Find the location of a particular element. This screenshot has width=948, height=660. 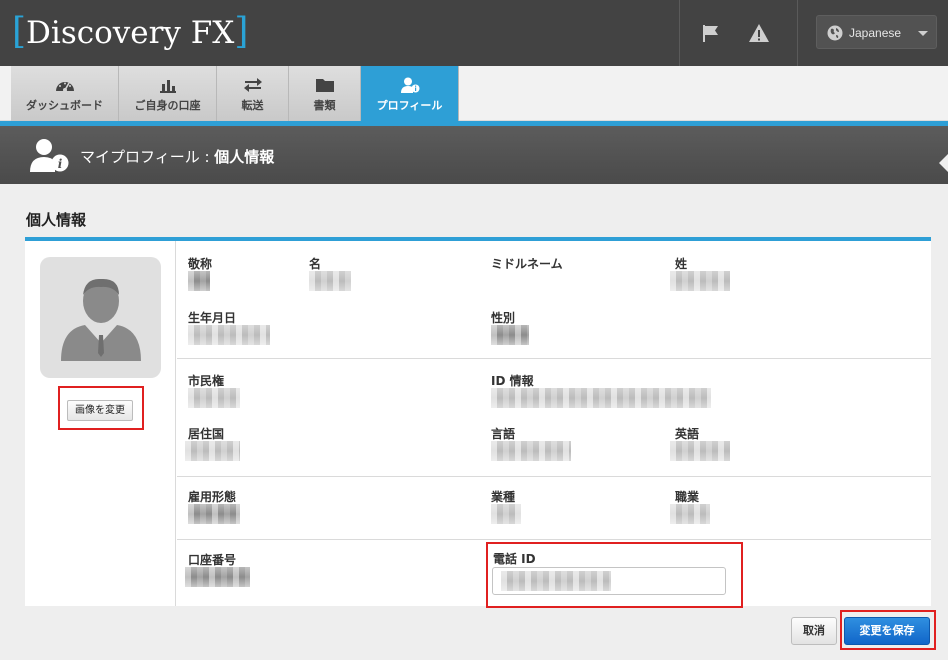

label-occupation: 職業 is located at coordinates (687, 497).